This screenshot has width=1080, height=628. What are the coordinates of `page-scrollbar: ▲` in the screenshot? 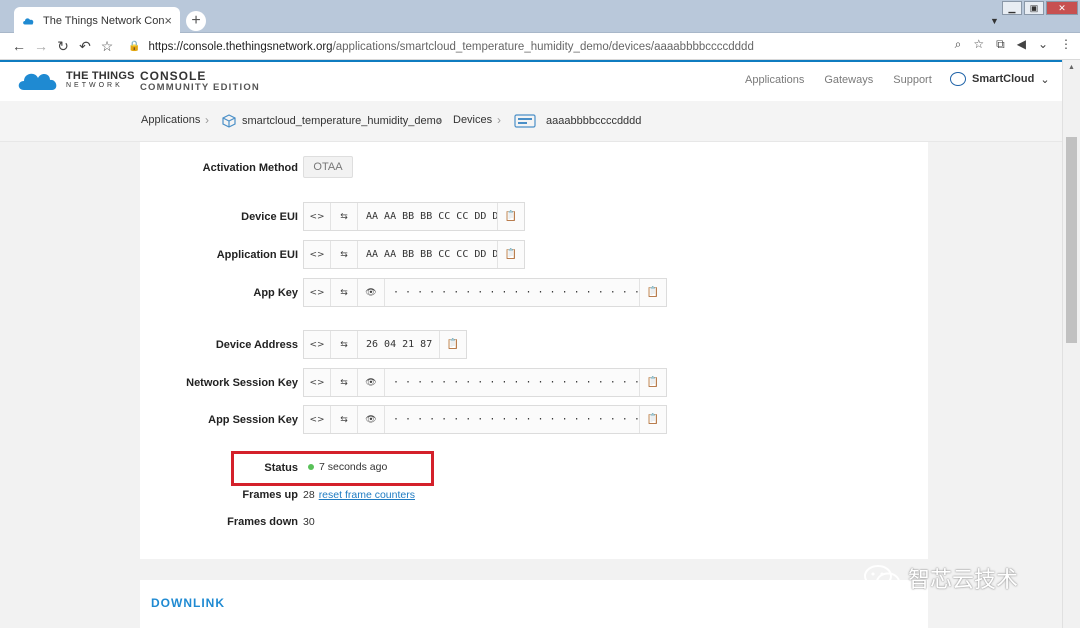 It's located at (1071, 344).